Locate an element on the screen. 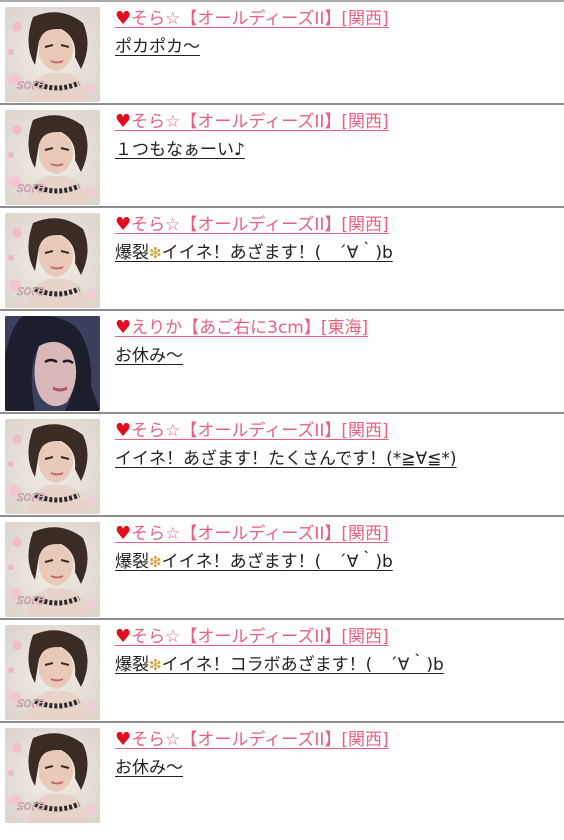 The width and height of the screenshot is (564, 840). comment-message: 爆裂❇イイネ！コラボあざます！( ´∀｀)b is located at coordinates (279, 665).